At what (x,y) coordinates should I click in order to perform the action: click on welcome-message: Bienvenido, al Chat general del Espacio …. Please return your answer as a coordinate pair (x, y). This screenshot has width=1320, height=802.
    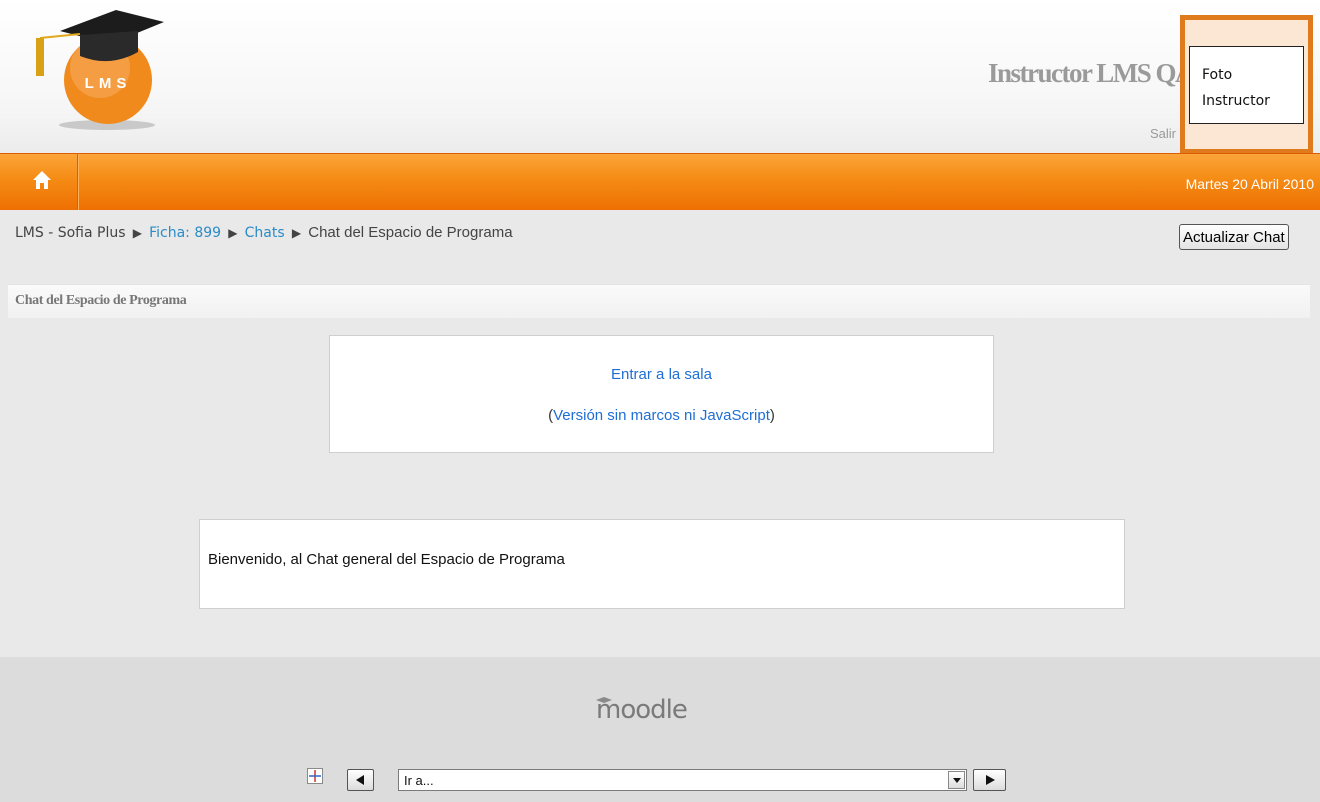
    Looking at the image, I should click on (386, 559).